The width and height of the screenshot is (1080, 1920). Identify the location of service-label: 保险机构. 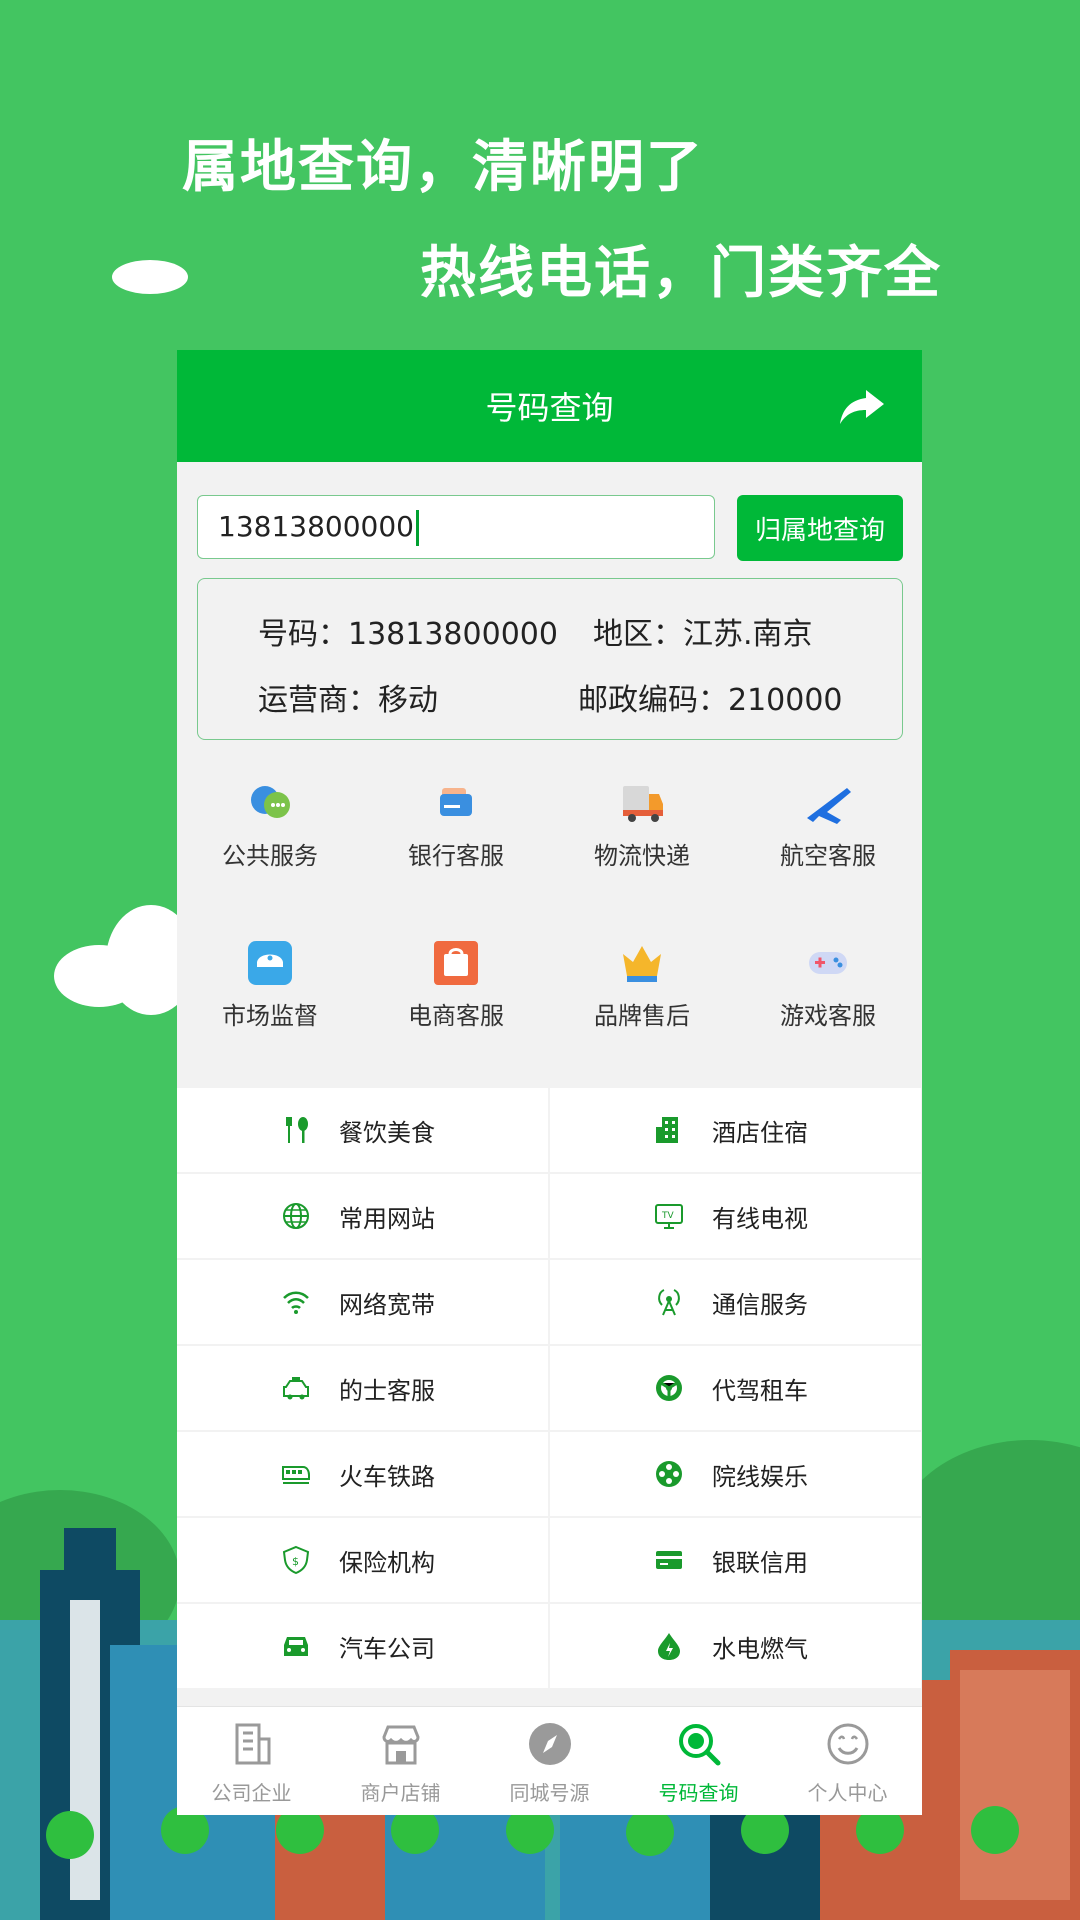
(387, 1562).